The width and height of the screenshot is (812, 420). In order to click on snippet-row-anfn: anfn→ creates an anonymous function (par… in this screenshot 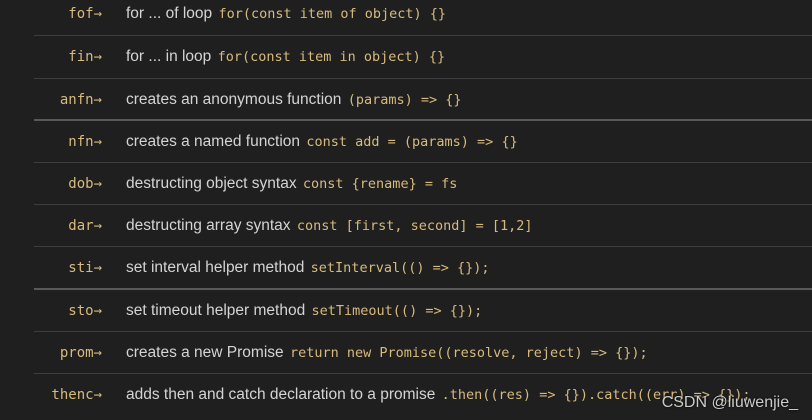, I will do `click(406, 100)`.